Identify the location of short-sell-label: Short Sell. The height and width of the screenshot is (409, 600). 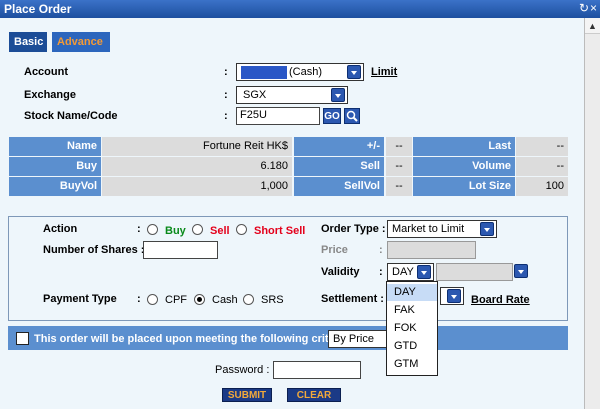
(280, 231).